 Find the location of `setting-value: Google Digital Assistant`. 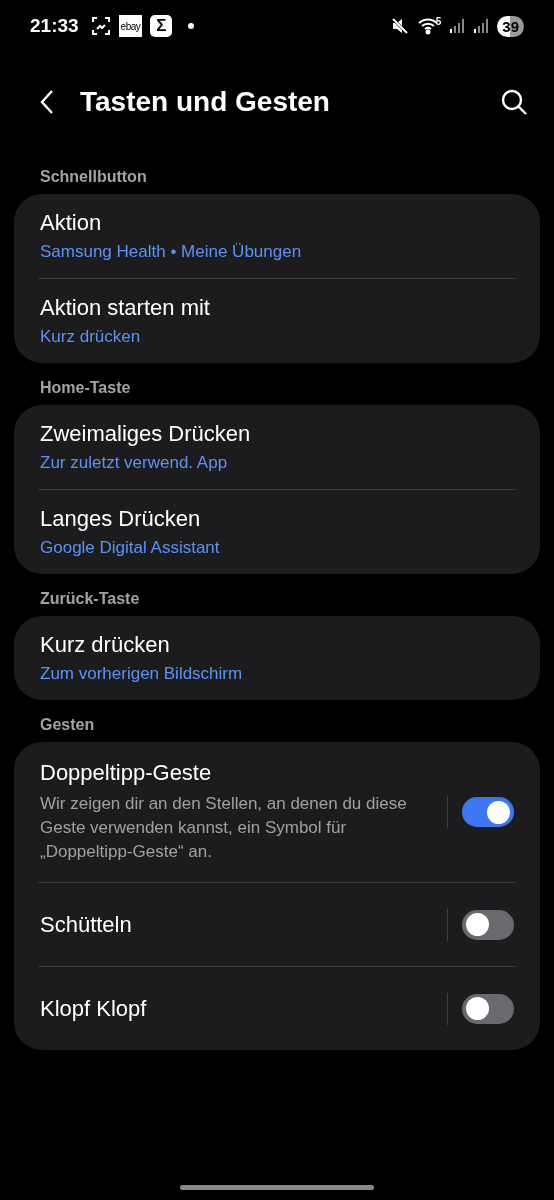

setting-value: Google Digital Assistant is located at coordinates (130, 548).